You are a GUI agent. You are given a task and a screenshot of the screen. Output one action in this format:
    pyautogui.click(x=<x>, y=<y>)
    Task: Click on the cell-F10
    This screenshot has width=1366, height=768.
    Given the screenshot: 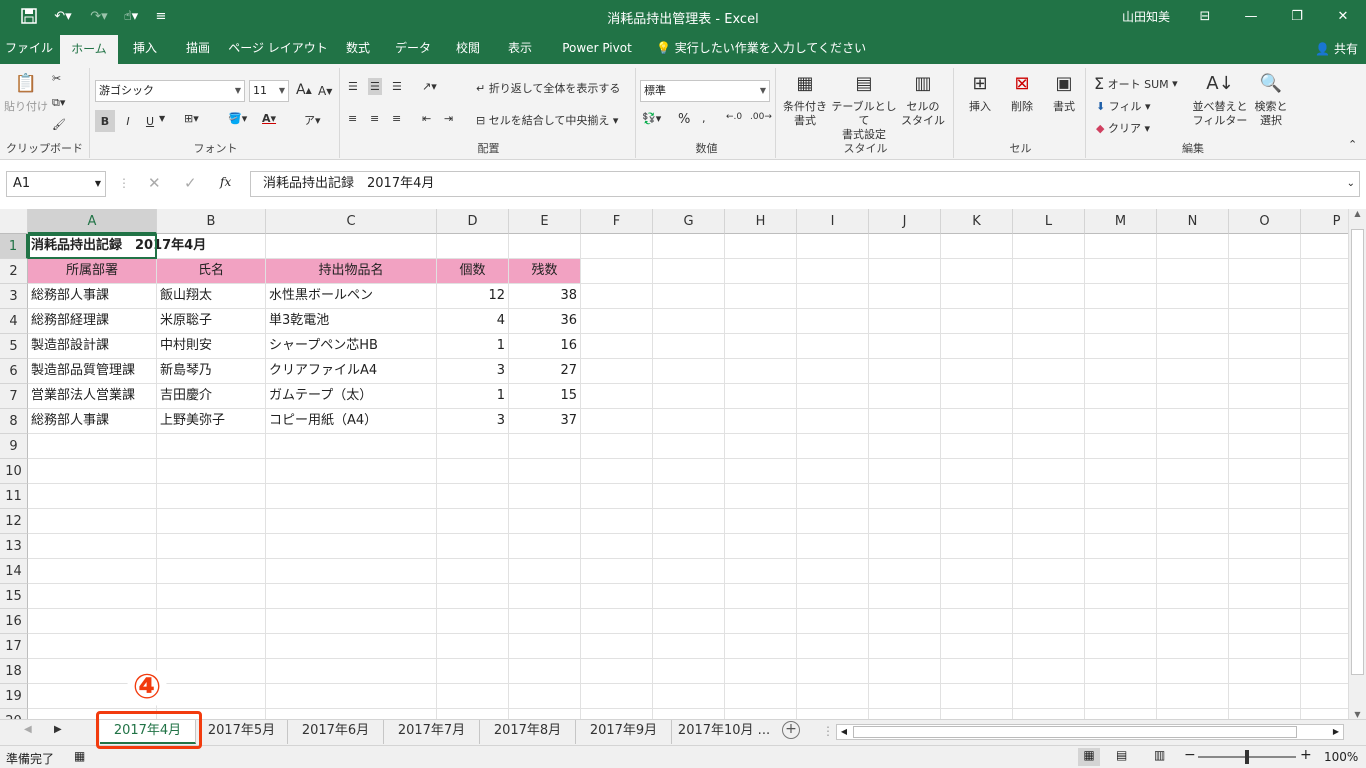 What is the action you would take?
    pyautogui.click(x=617, y=471)
    